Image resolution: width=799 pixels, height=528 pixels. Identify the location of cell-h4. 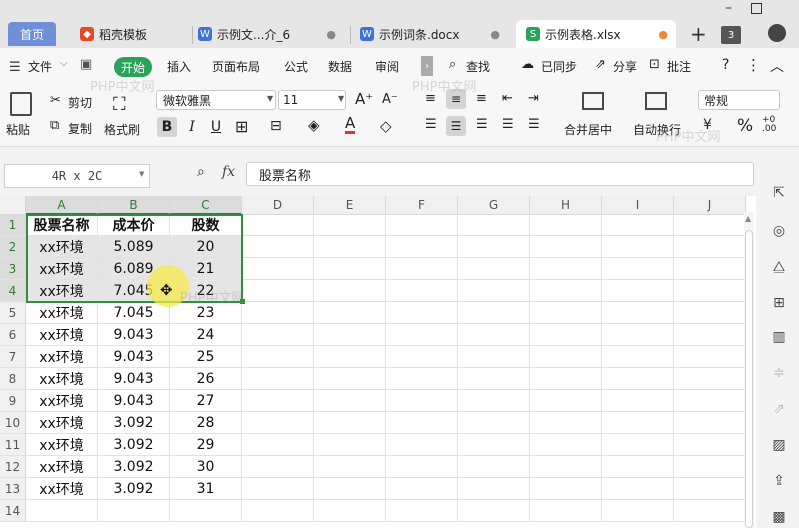
(566, 291).